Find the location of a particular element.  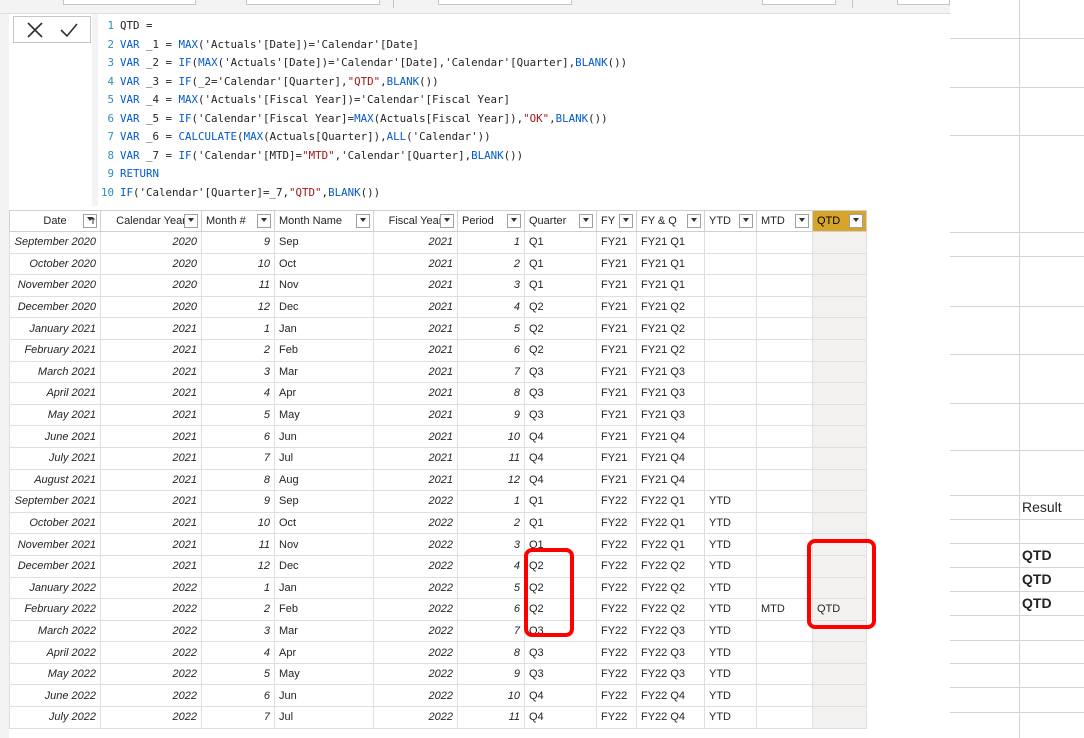

cell-fy: FY21 is located at coordinates (616, 415).